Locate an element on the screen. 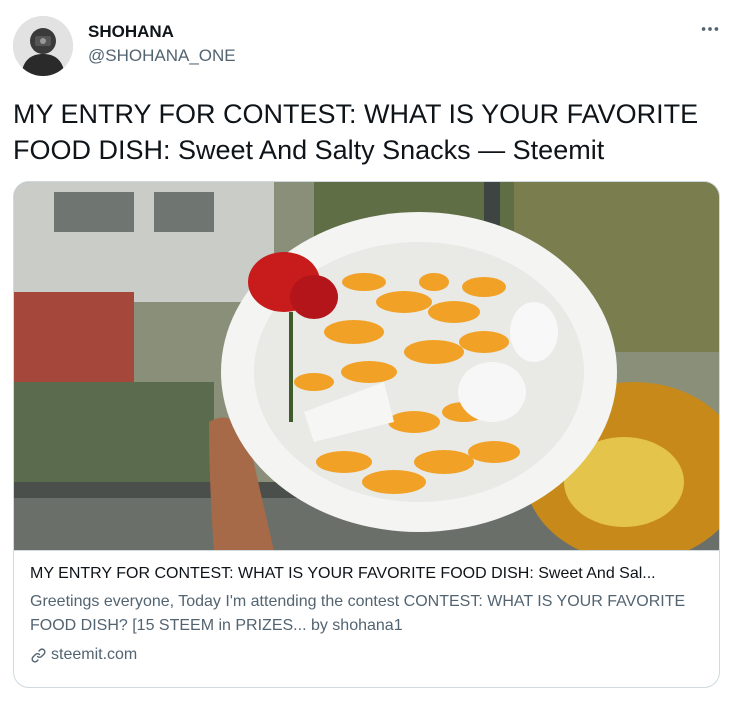 This screenshot has width=739, height=711. avatar-photo is located at coordinates (43, 46).